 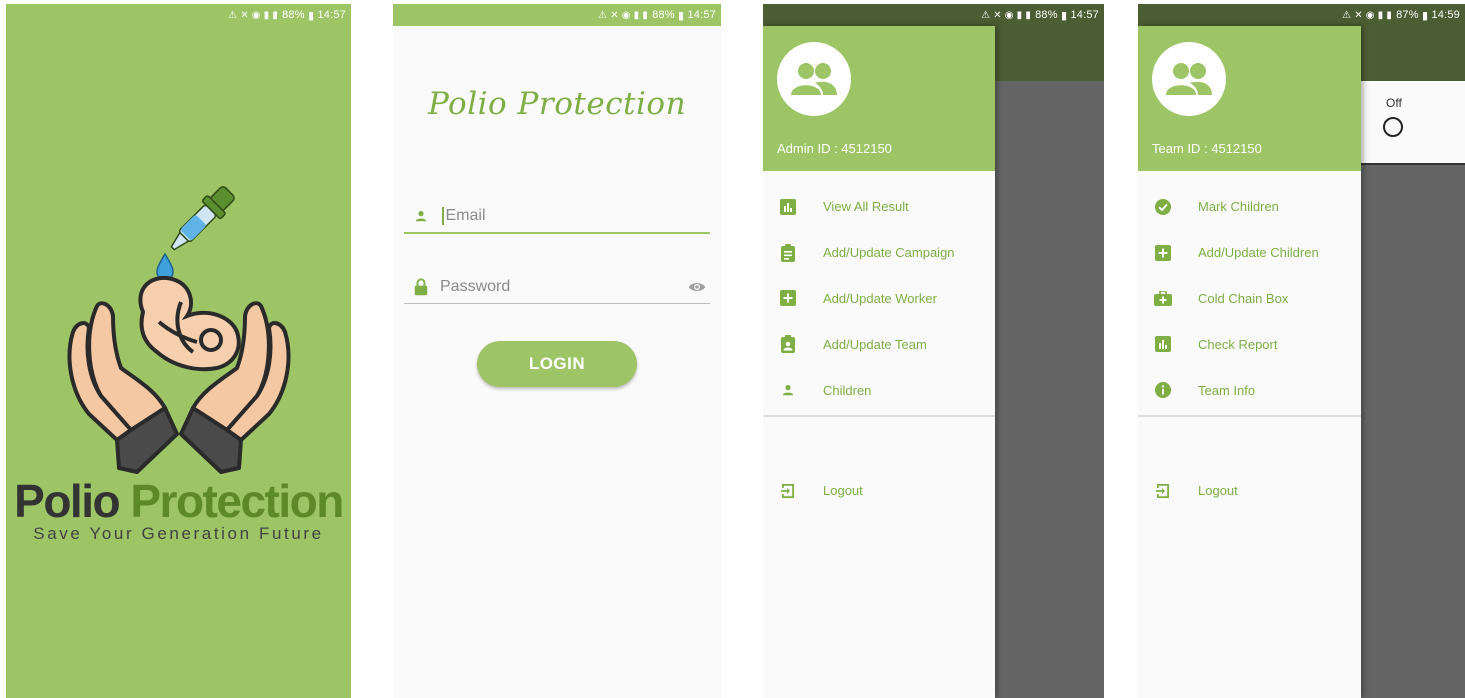 I want to click on eye-icon, so click(x=697, y=287).